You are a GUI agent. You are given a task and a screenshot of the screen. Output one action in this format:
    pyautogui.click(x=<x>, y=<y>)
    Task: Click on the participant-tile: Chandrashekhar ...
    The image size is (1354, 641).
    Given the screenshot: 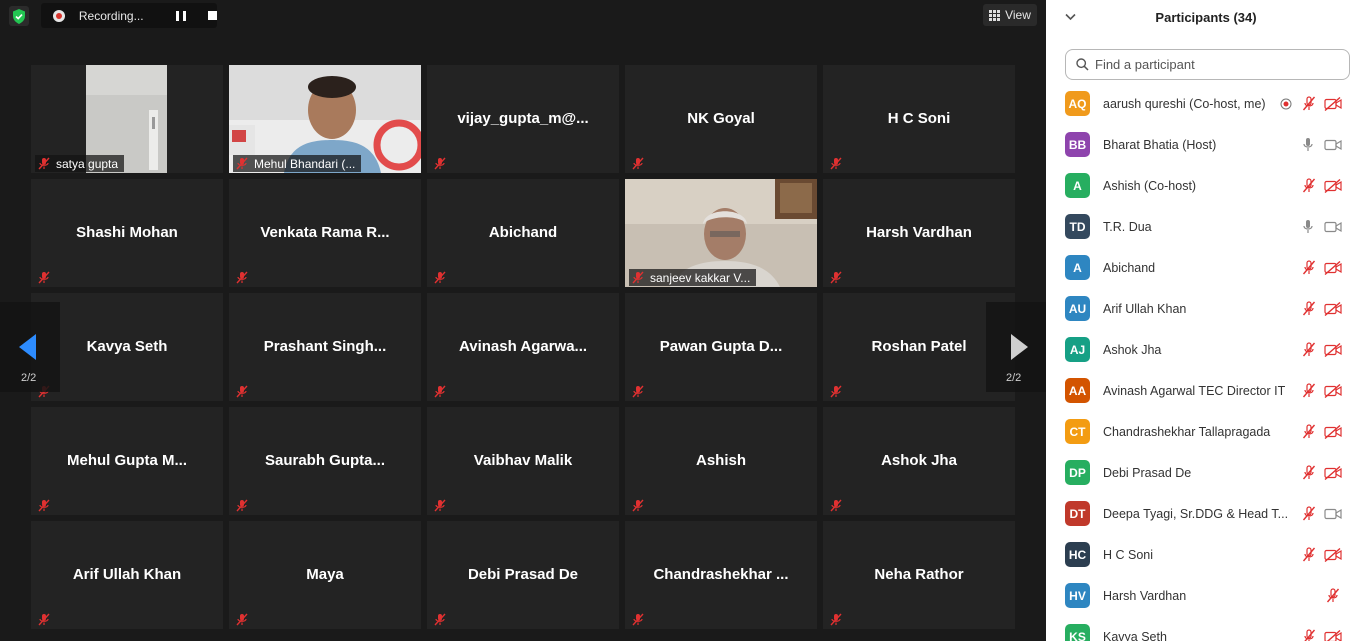 What is the action you would take?
    pyautogui.click(x=721, y=575)
    